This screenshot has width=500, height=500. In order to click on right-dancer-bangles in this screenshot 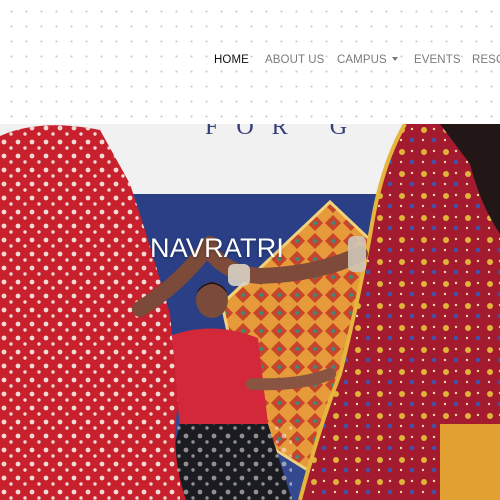, I will do `click(357, 254)`.